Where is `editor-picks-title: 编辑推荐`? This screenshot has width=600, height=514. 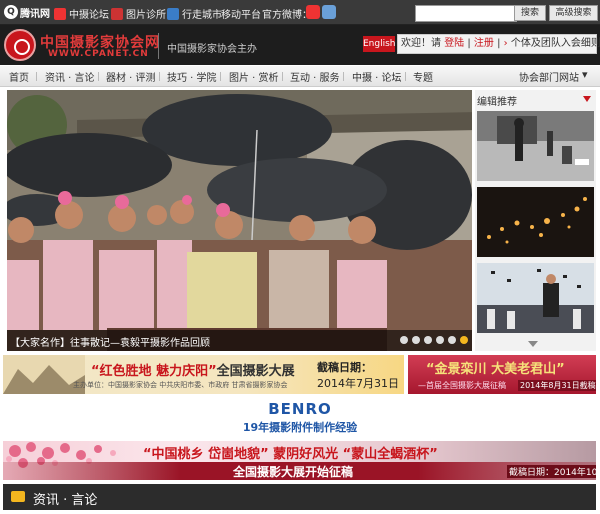
editor-picks-title: 编辑推荐 is located at coordinates (497, 102).